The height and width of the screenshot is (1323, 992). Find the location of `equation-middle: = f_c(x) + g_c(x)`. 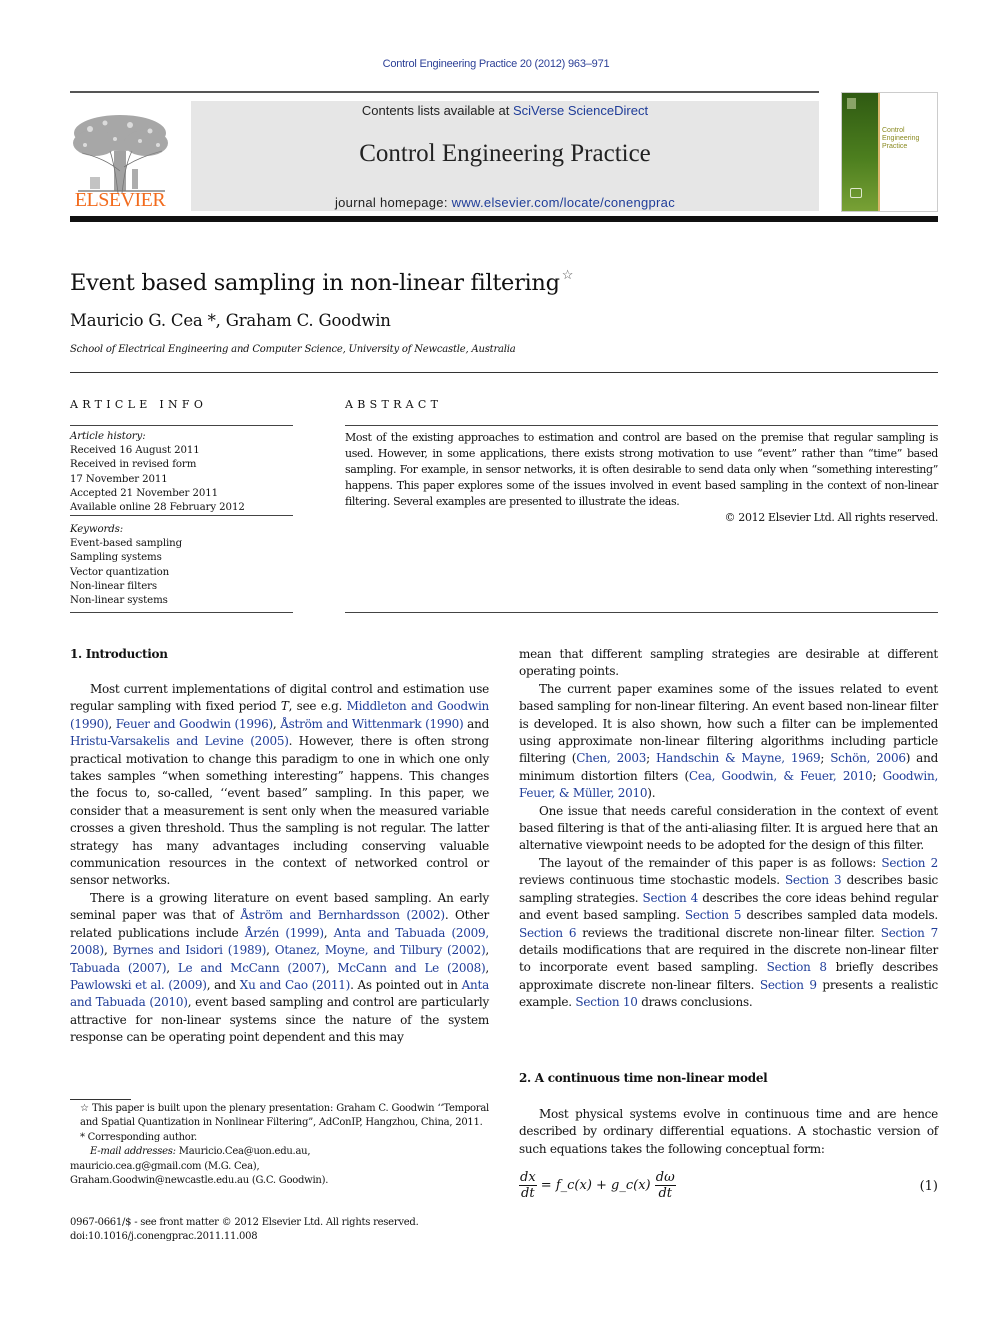

equation-middle: = f_c(x) + g_c(x) is located at coordinates (595, 1185).